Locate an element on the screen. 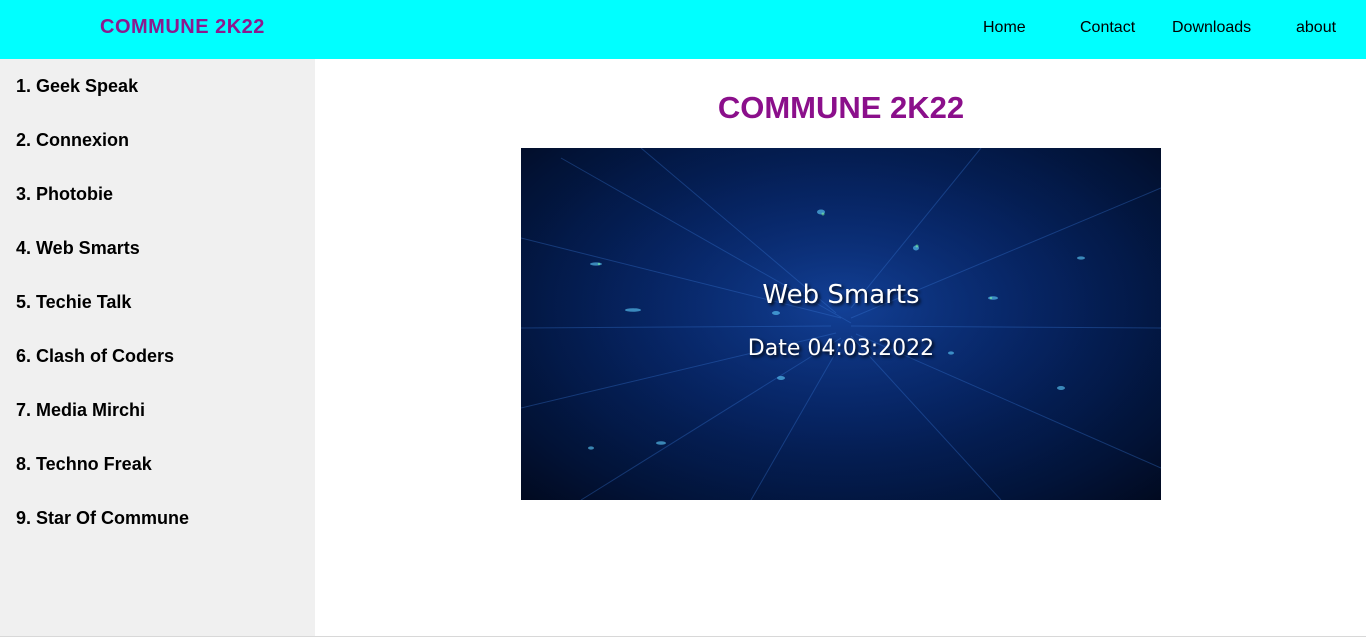  nav-home-link: Home is located at coordinates (1004, 28).